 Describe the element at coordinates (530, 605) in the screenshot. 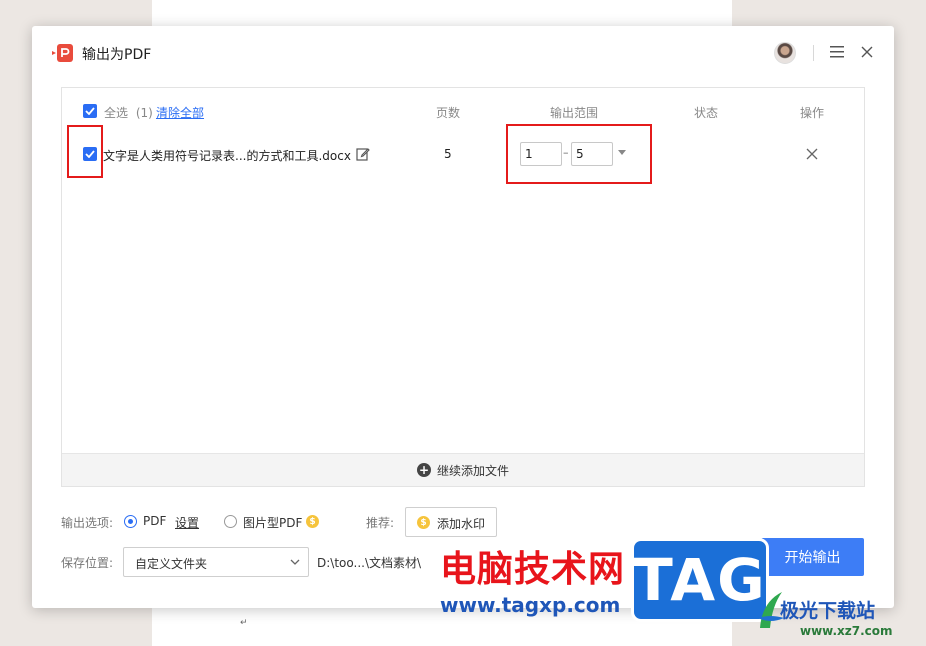

I see `watermark-site-url: www.tagxp.com` at that location.